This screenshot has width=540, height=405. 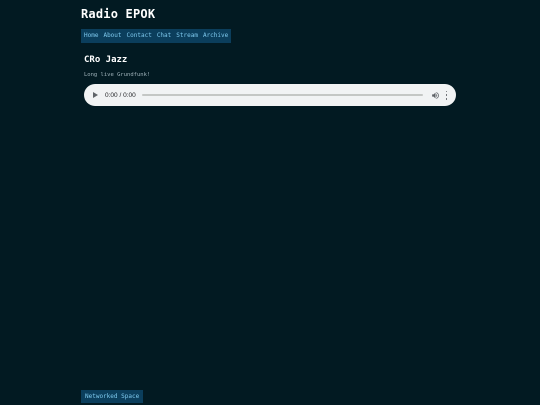 I want to click on nav-about-link: About, so click(x=112, y=36).